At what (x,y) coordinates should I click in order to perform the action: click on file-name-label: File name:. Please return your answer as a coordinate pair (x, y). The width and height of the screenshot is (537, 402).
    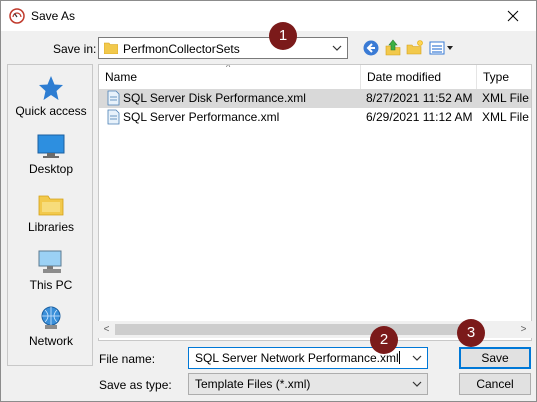
    Looking at the image, I should click on (127, 359).